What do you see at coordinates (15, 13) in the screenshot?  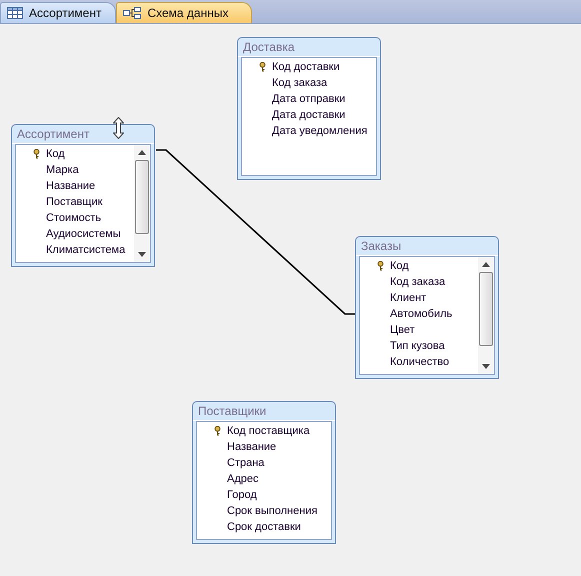 I see `table-icon` at bounding box center [15, 13].